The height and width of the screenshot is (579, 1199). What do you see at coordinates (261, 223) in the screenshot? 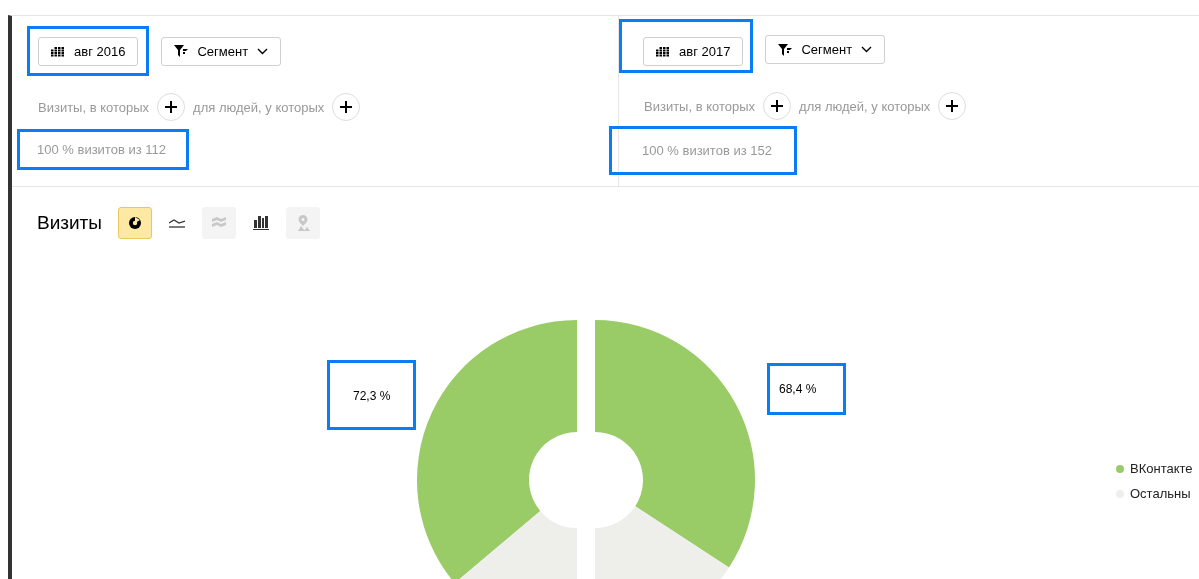
I see `bar-chart-icon` at bounding box center [261, 223].